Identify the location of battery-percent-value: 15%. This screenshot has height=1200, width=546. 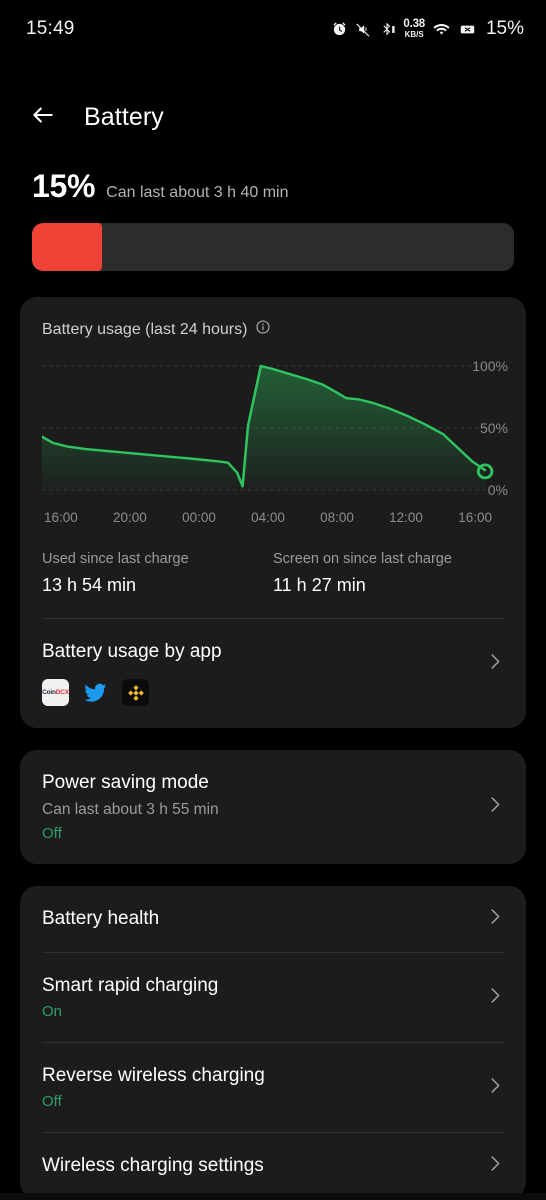
(64, 186).